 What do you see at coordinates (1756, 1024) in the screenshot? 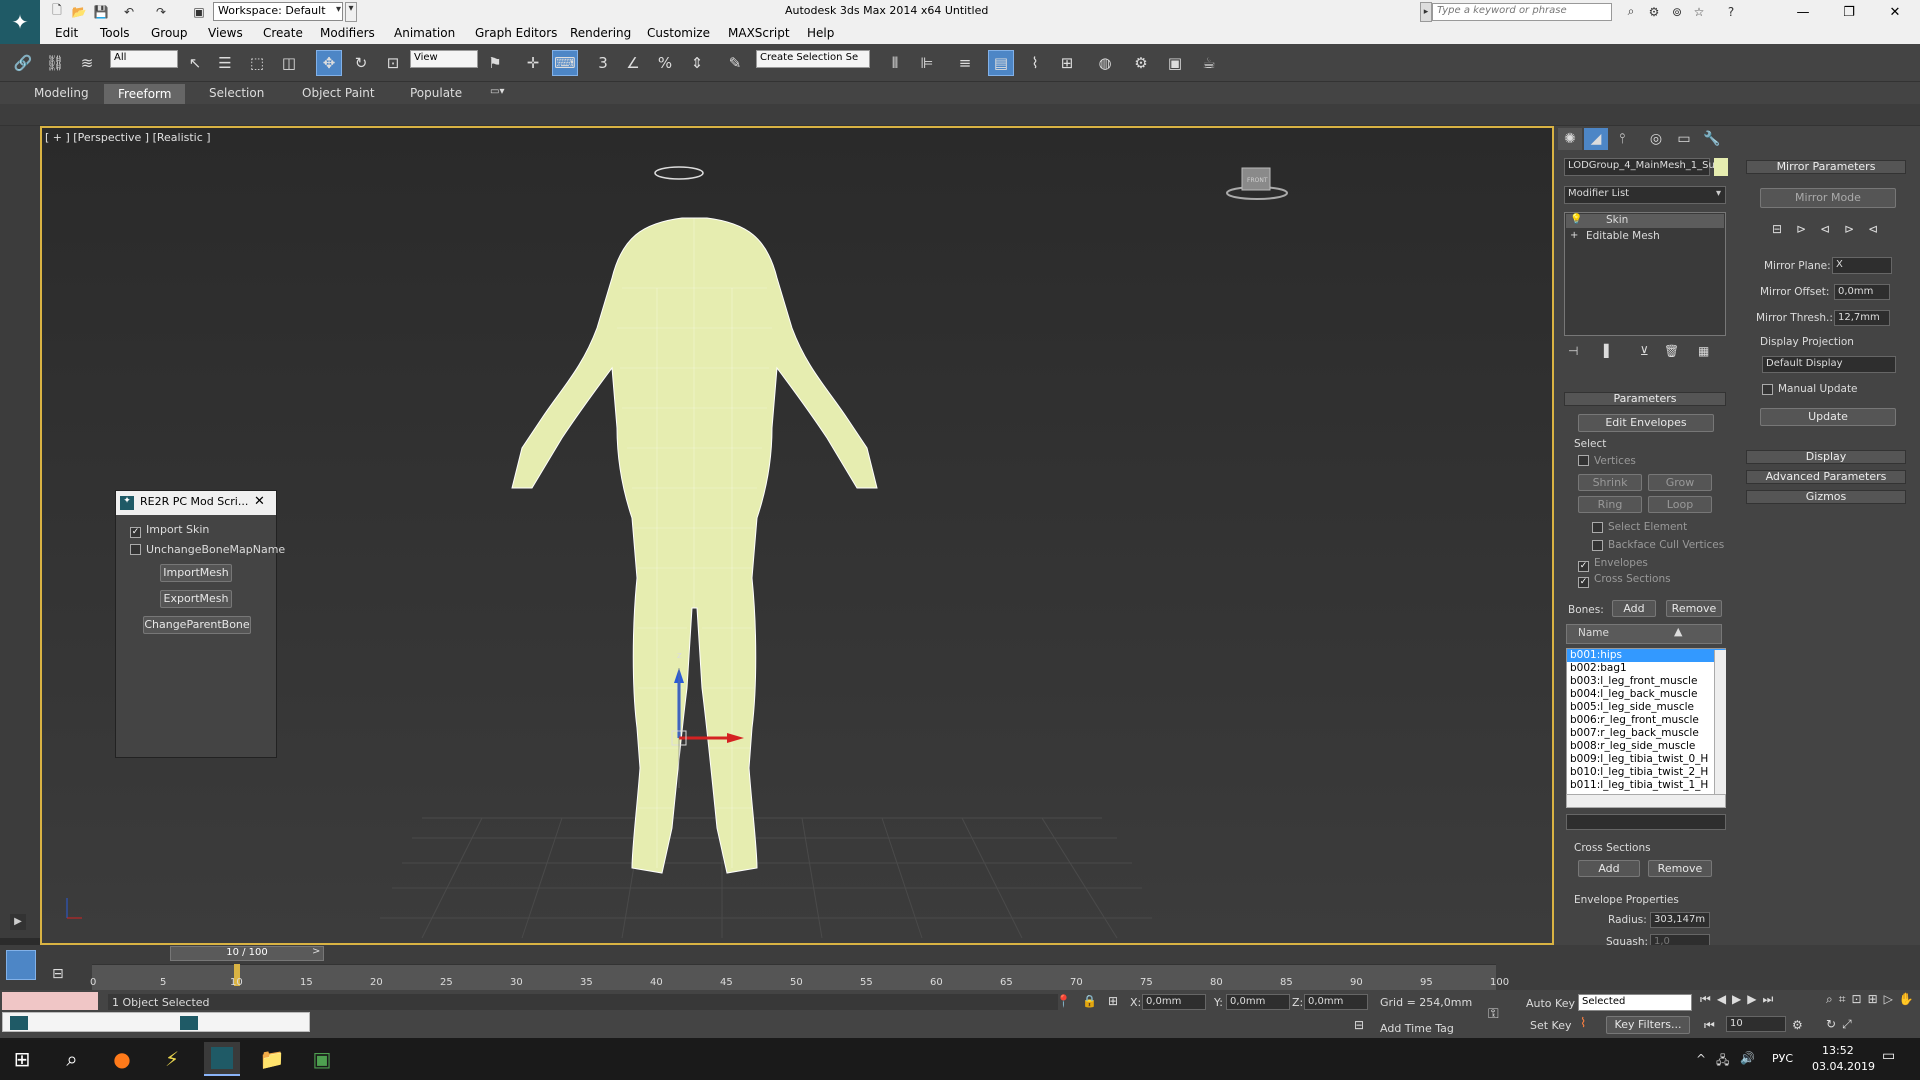
I see `current-frame-input: 10` at bounding box center [1756, 1024].